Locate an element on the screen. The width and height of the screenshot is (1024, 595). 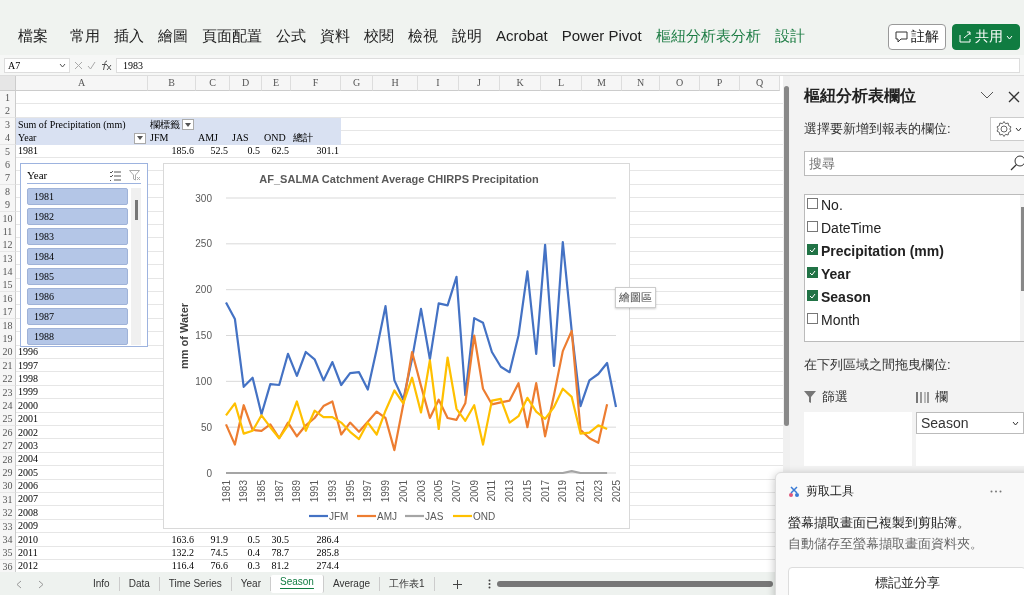
ribbon-tab: 校閱 is located at coordinates (379, 36).